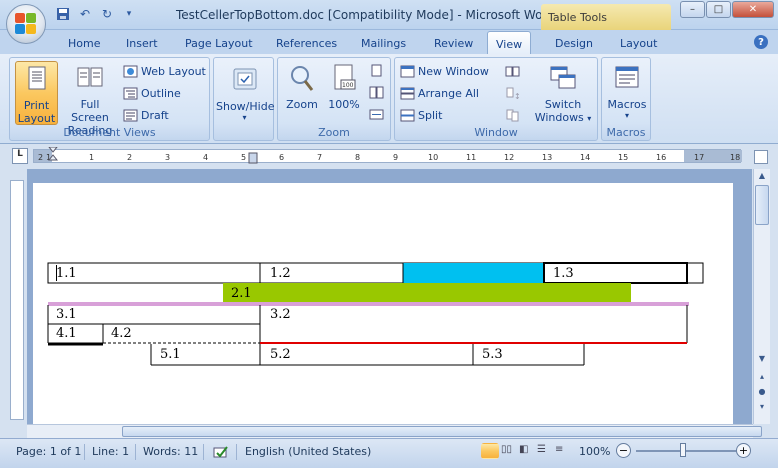 The height and width of the screenshot is (468, 778). I want to click on group-label-document-views: Document Views, so click(109, 132).